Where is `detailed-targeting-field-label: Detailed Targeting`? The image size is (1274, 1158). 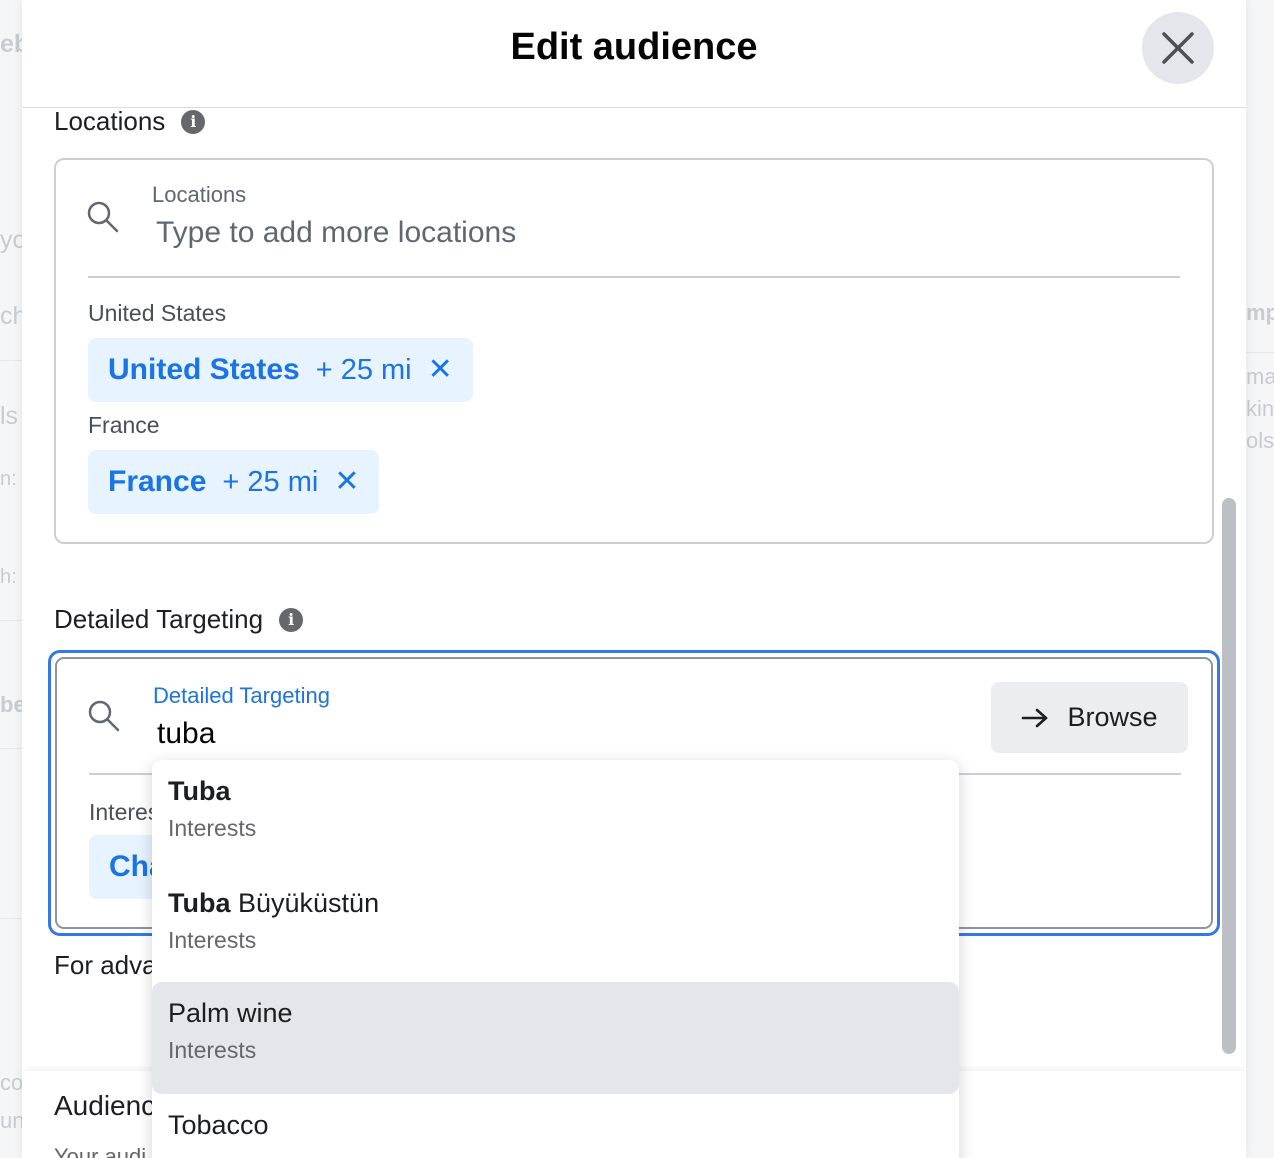
detailed-targeting-field-label: Detailed Targeting is located at coordinates (241, 695).